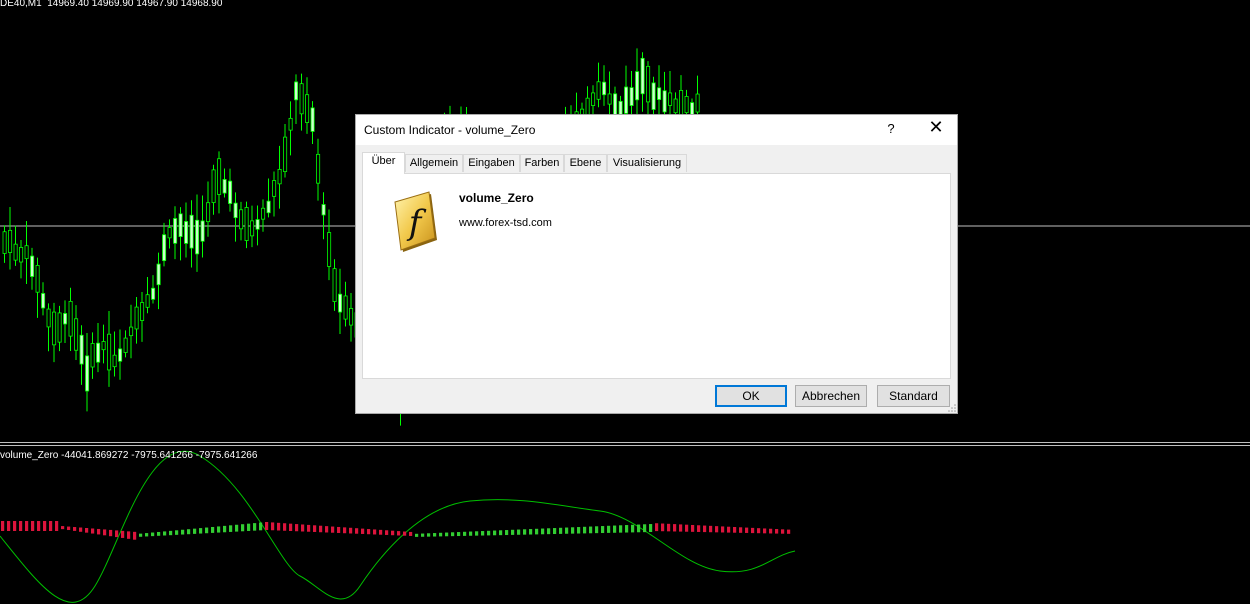 This screenshot has width=1250, height=604. What do you see at coordinates (491, 163) in the screenshot?
I see `tab-eingaben: Eingaben` at bounding box center [491, 163].